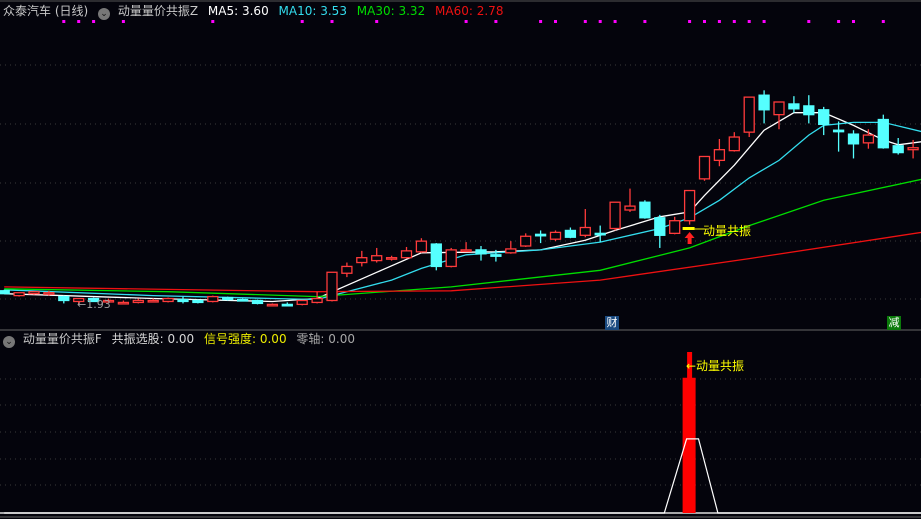  Describe the element at coordinates (153, 339) in the screenshot. I see `resonance-select-legend: 共振选股: 0.00` at that location.